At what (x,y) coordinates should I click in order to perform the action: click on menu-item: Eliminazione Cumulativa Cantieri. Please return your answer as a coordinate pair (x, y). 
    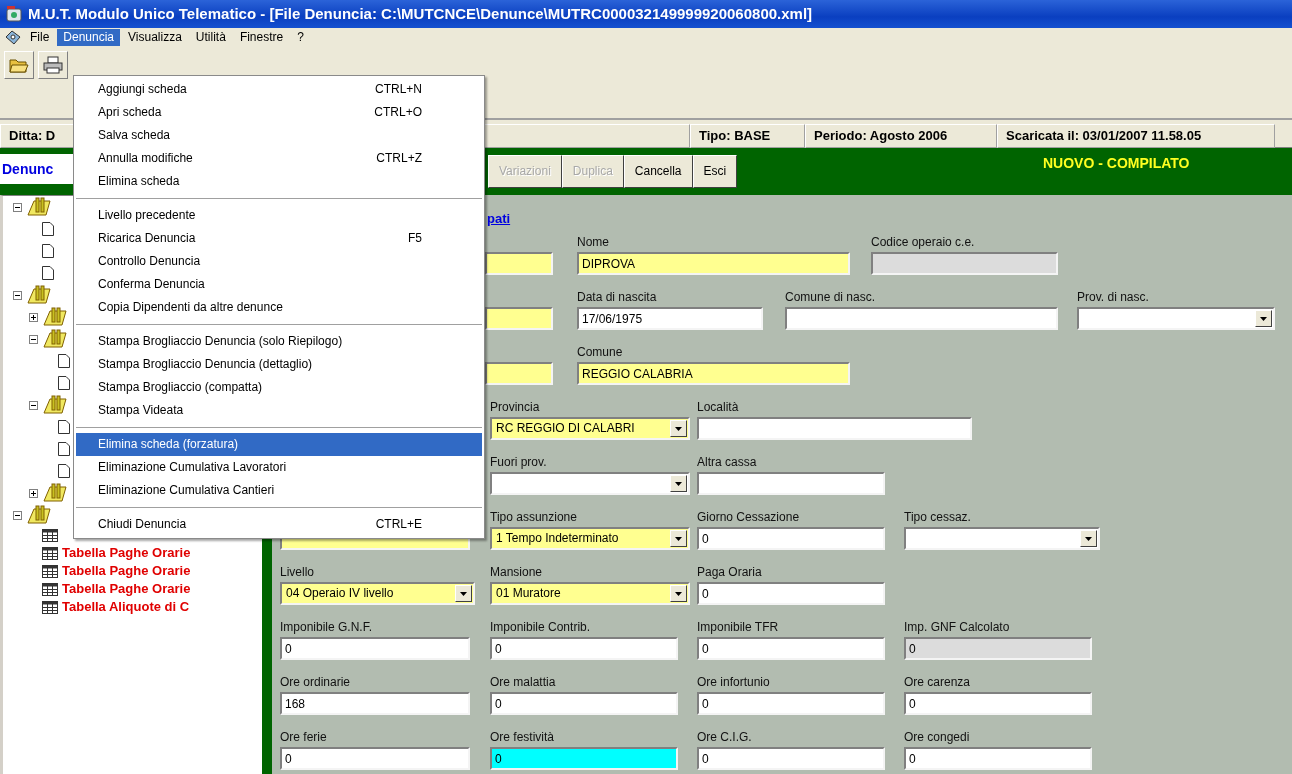
    Looking at the image, I should click on (279, 490).